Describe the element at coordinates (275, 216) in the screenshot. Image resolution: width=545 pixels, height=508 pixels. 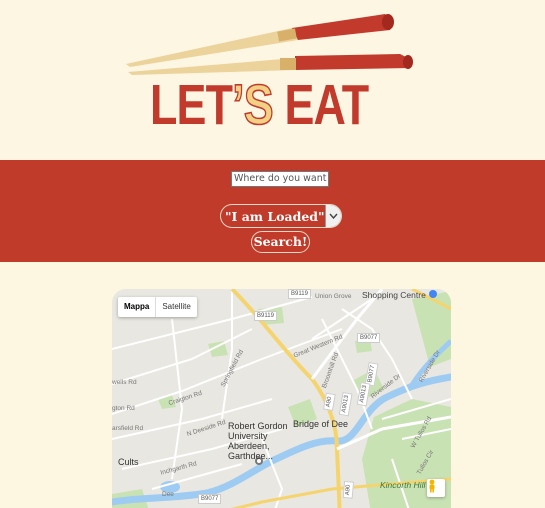
I see `budget-select-value: "I am Loaded"` at that location.